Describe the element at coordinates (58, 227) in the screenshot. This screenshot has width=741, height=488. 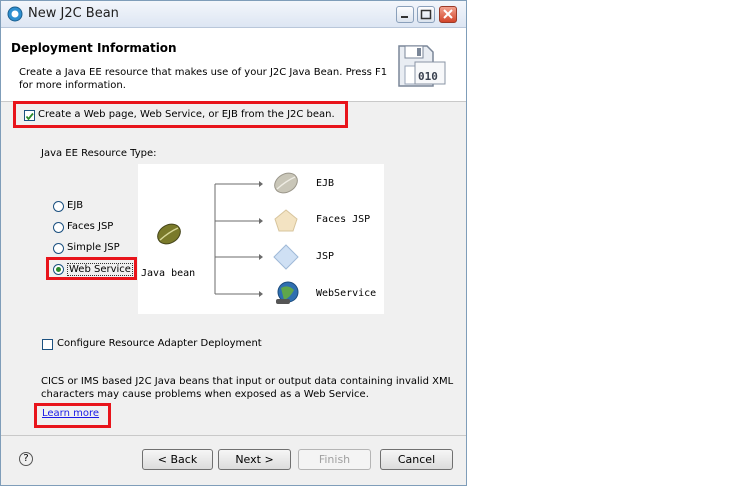
I see `radio-faces-jsp` at that location.